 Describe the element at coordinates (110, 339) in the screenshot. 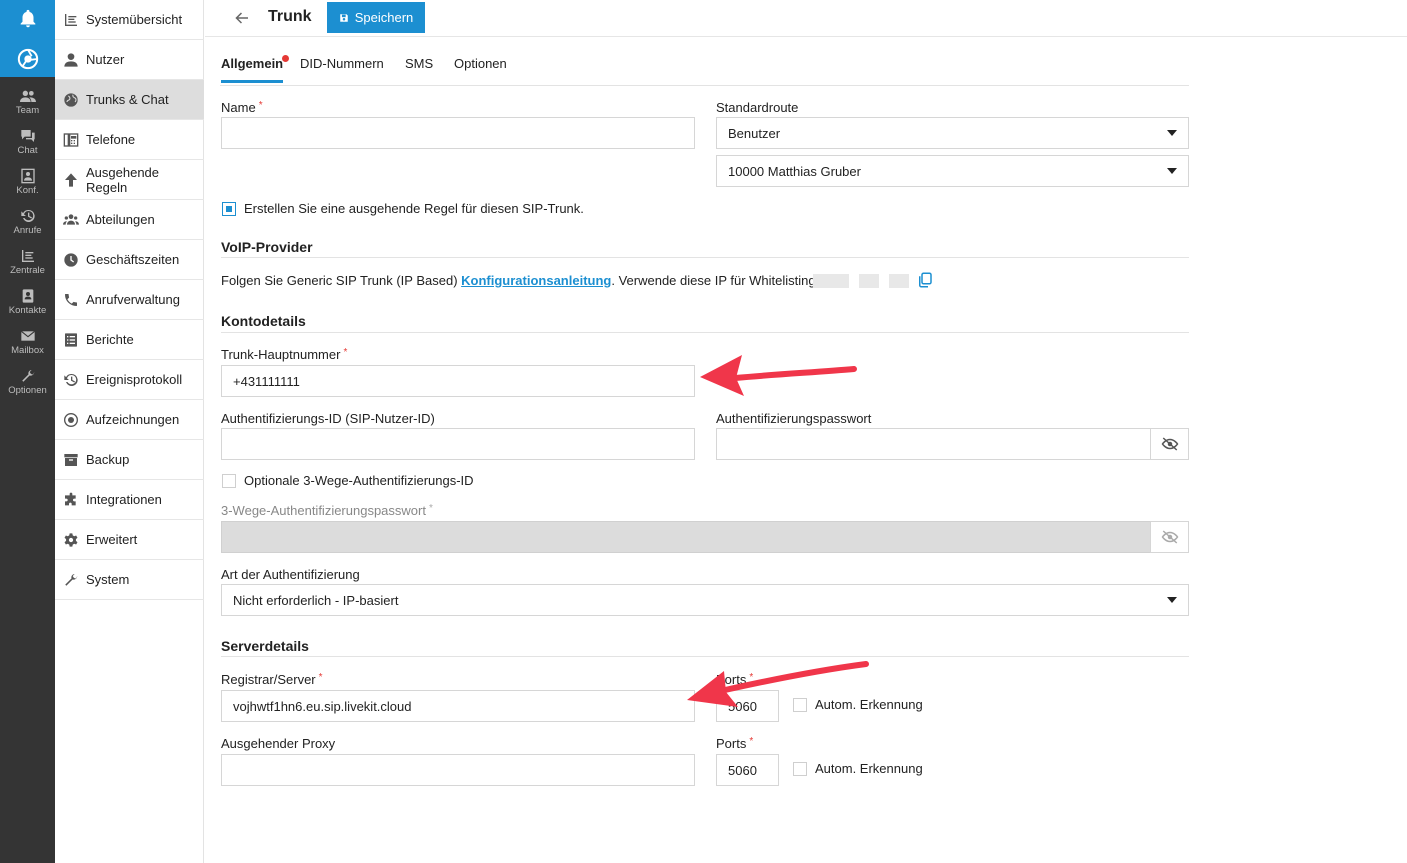

I see `sidebar-item-label: Berichte` at that location.